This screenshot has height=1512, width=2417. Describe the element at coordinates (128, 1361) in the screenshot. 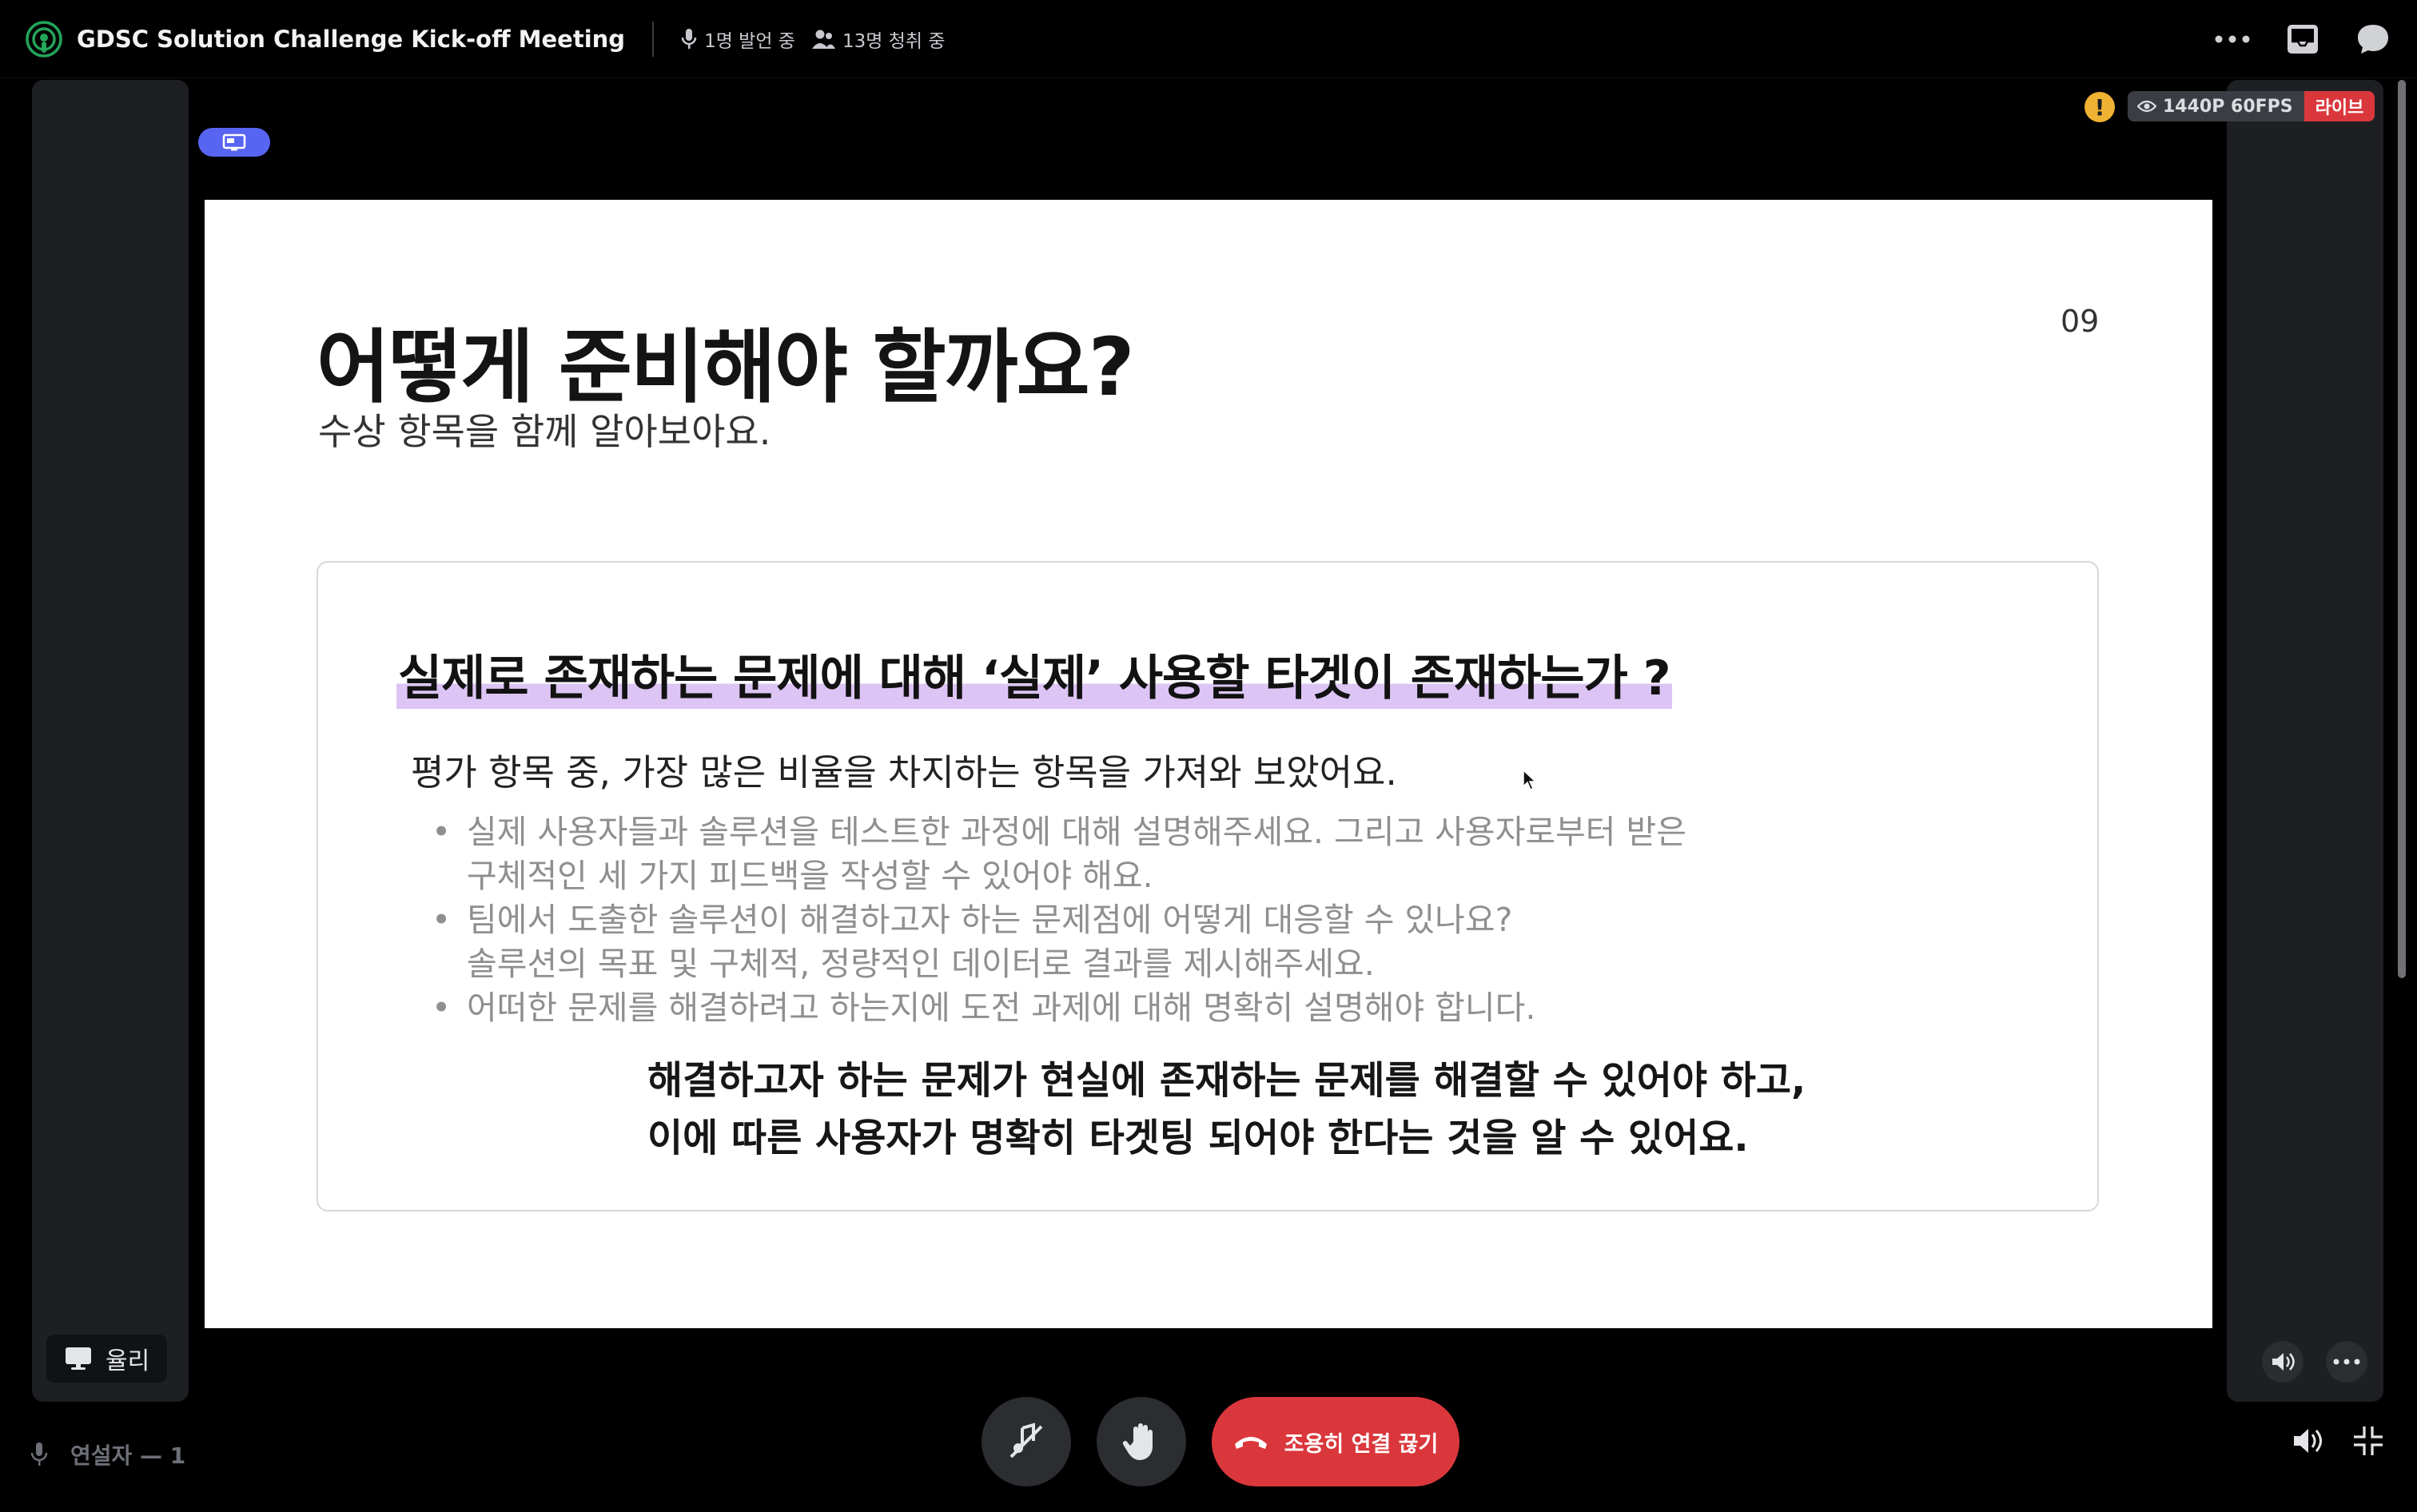

I see `streamer-name: 율리` at that location.